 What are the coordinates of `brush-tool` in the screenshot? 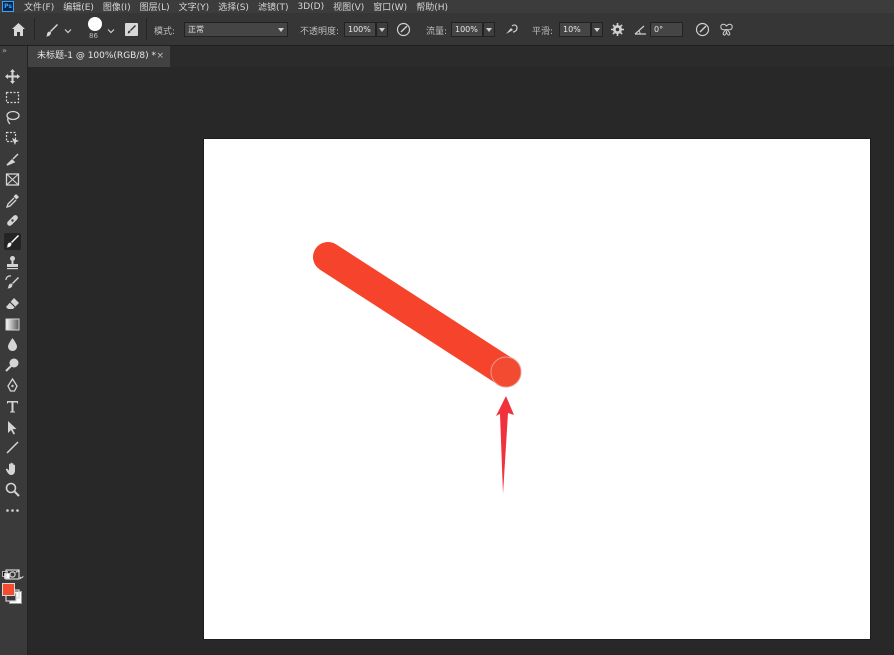 It's located at (12, 241).